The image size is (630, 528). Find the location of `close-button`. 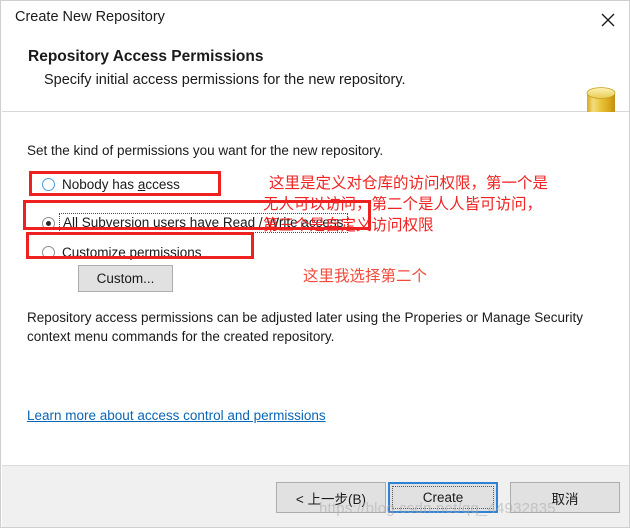

close-button is located at coordinates (607, 18).